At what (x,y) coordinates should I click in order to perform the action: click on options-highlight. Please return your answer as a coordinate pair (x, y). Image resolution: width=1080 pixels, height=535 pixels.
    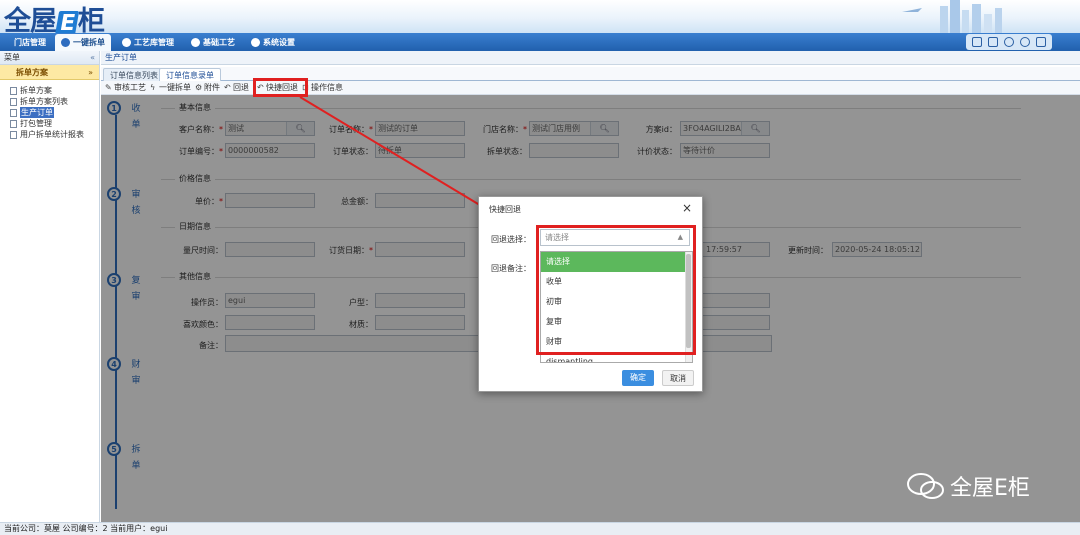
    Looking at the image, I should click on (616, 290).